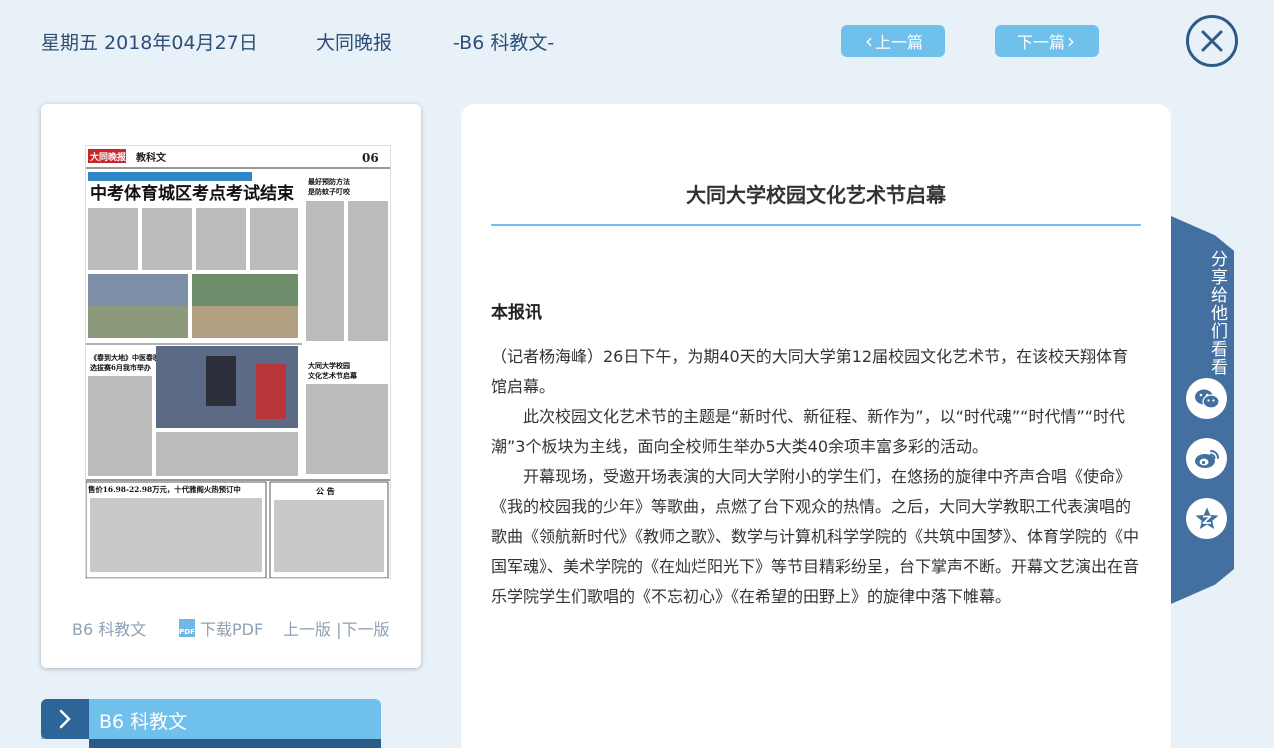 The height and width of the screenshot is (748, 1274). Describe the element at coordinates (235, 743) in the screenshot. I see `section-bar-underline` at that location.